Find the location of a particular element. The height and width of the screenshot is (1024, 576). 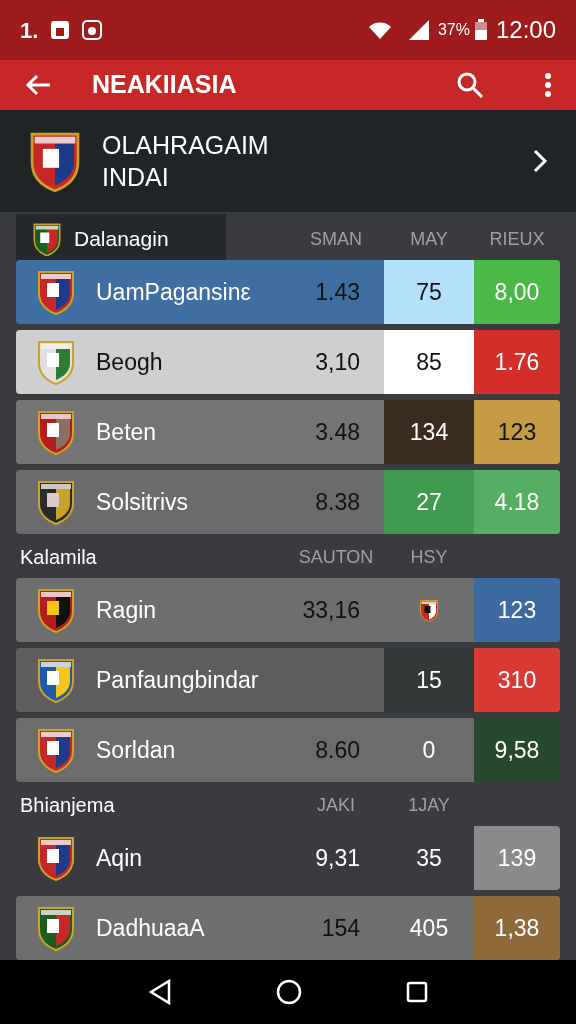

toolbar-title: NEAKIIASIA is located at coordinates (164, 85).